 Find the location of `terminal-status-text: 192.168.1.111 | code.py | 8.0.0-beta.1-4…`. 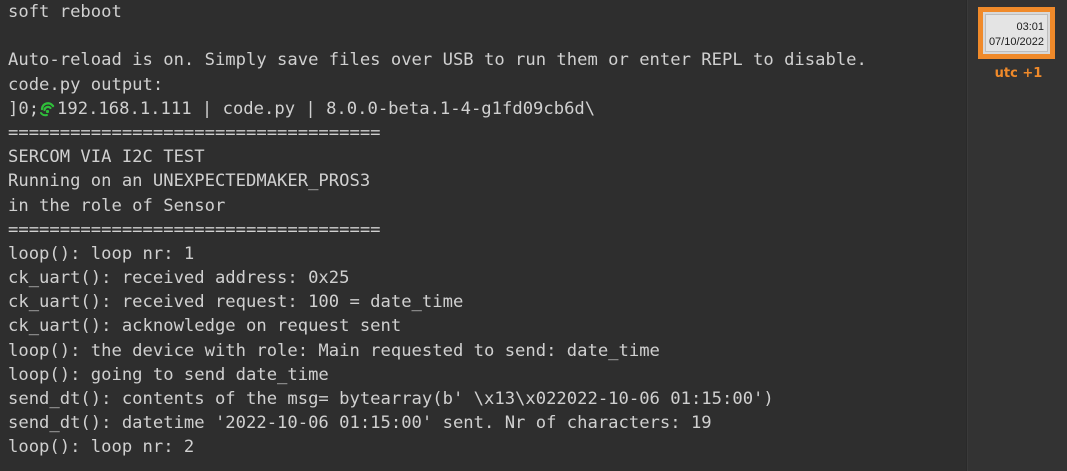

terminal-status-text: 192.168.1.111 | code.py | 8.0.0-beta.1-4… is located at coordinates (326, 108).